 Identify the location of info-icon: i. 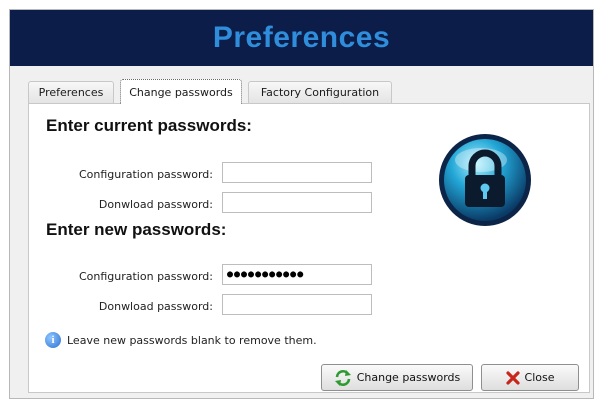
(53, 340).